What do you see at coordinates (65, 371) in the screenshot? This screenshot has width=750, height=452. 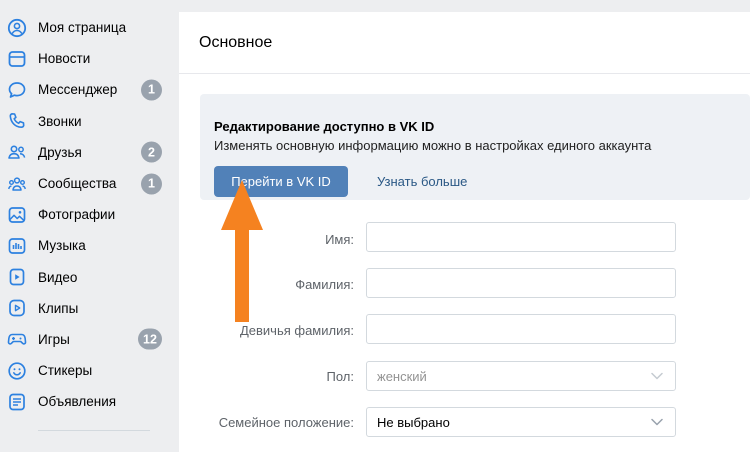 I see `sidebar-item-label: Стикеры` at bounding box center [65, 371].